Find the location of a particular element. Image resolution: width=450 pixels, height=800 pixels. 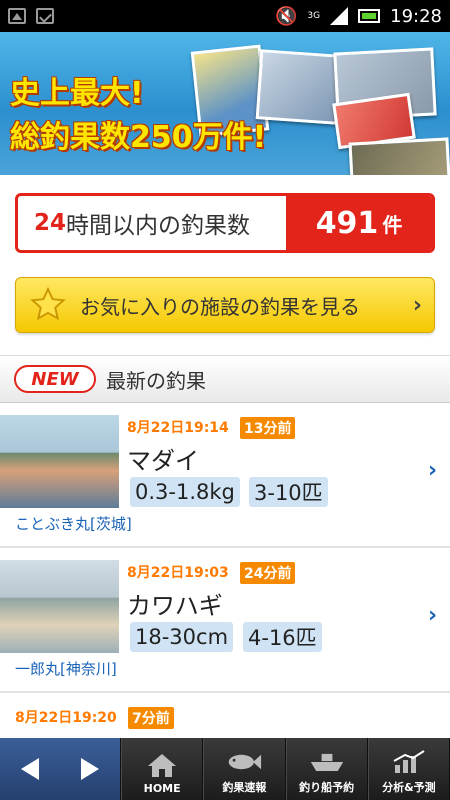

favorite-facilities-button: お気に入りの施設の釣果を見る › is located at coordinates (225, 305).